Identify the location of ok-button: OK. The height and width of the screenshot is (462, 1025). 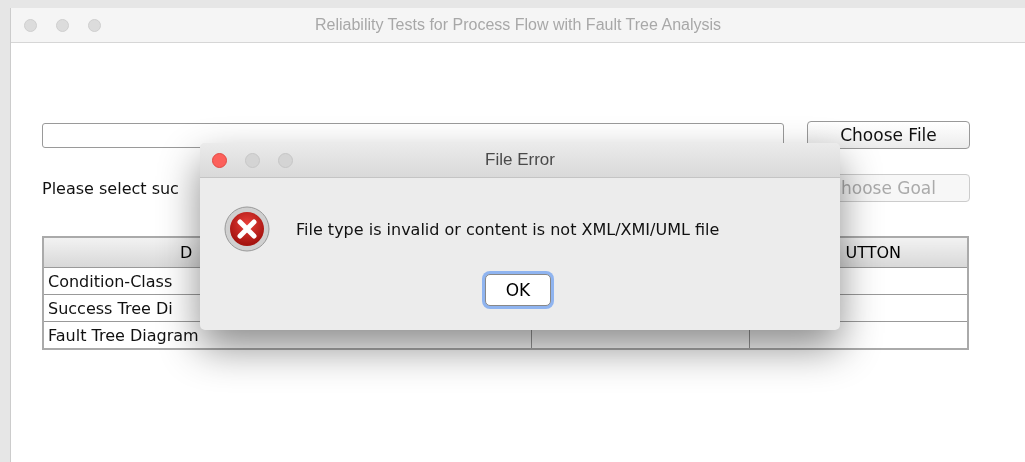
(518, 290).